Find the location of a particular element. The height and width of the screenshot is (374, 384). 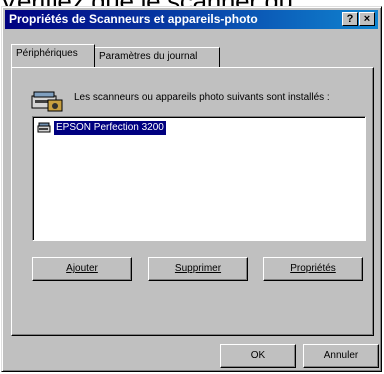

tab-parametres-journal: Paramètres du journal is located at coordinates (157, 57).